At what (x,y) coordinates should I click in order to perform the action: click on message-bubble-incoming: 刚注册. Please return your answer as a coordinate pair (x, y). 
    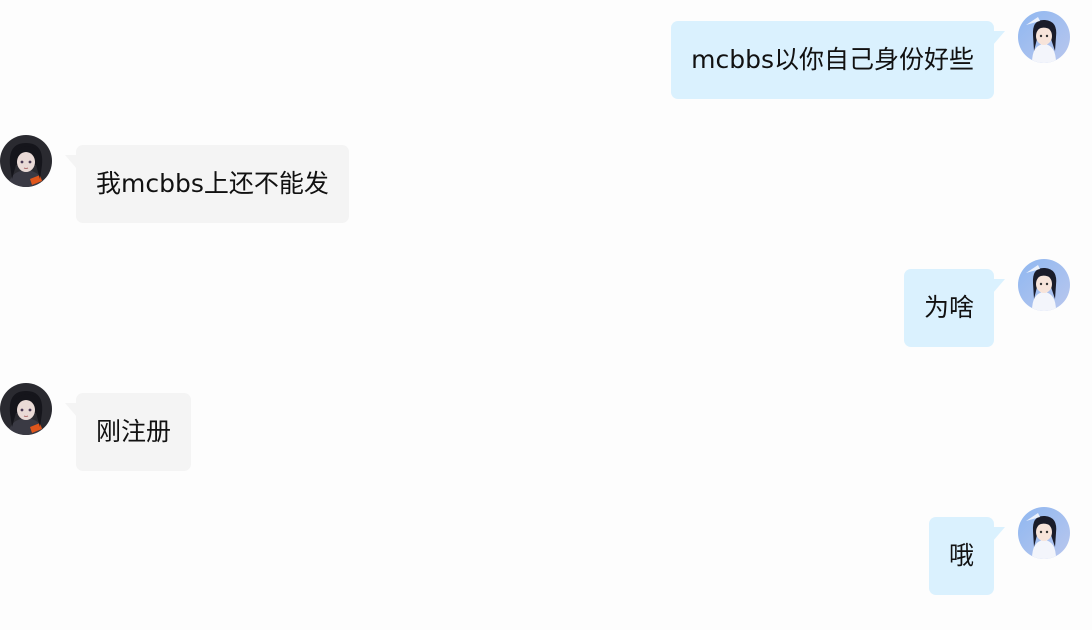
    Looking at the image, I should click on (128, 432).